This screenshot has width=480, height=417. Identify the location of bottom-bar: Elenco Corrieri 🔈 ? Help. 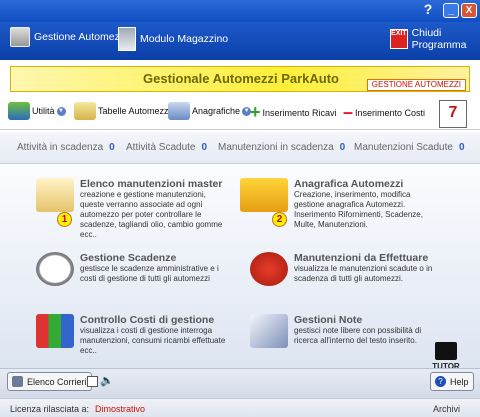
(240, 383).